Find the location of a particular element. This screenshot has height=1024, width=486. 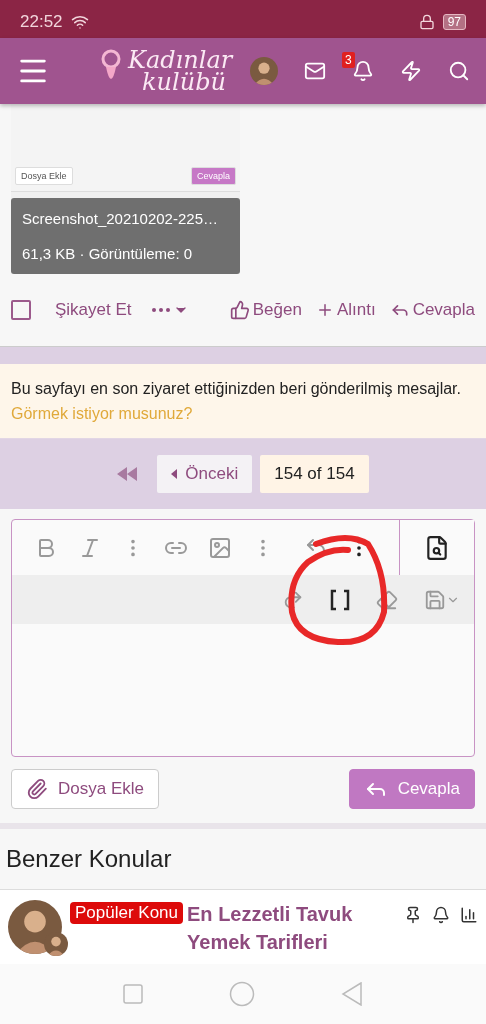

report-link: Şikayet Et is located at coordinates (93, 310).